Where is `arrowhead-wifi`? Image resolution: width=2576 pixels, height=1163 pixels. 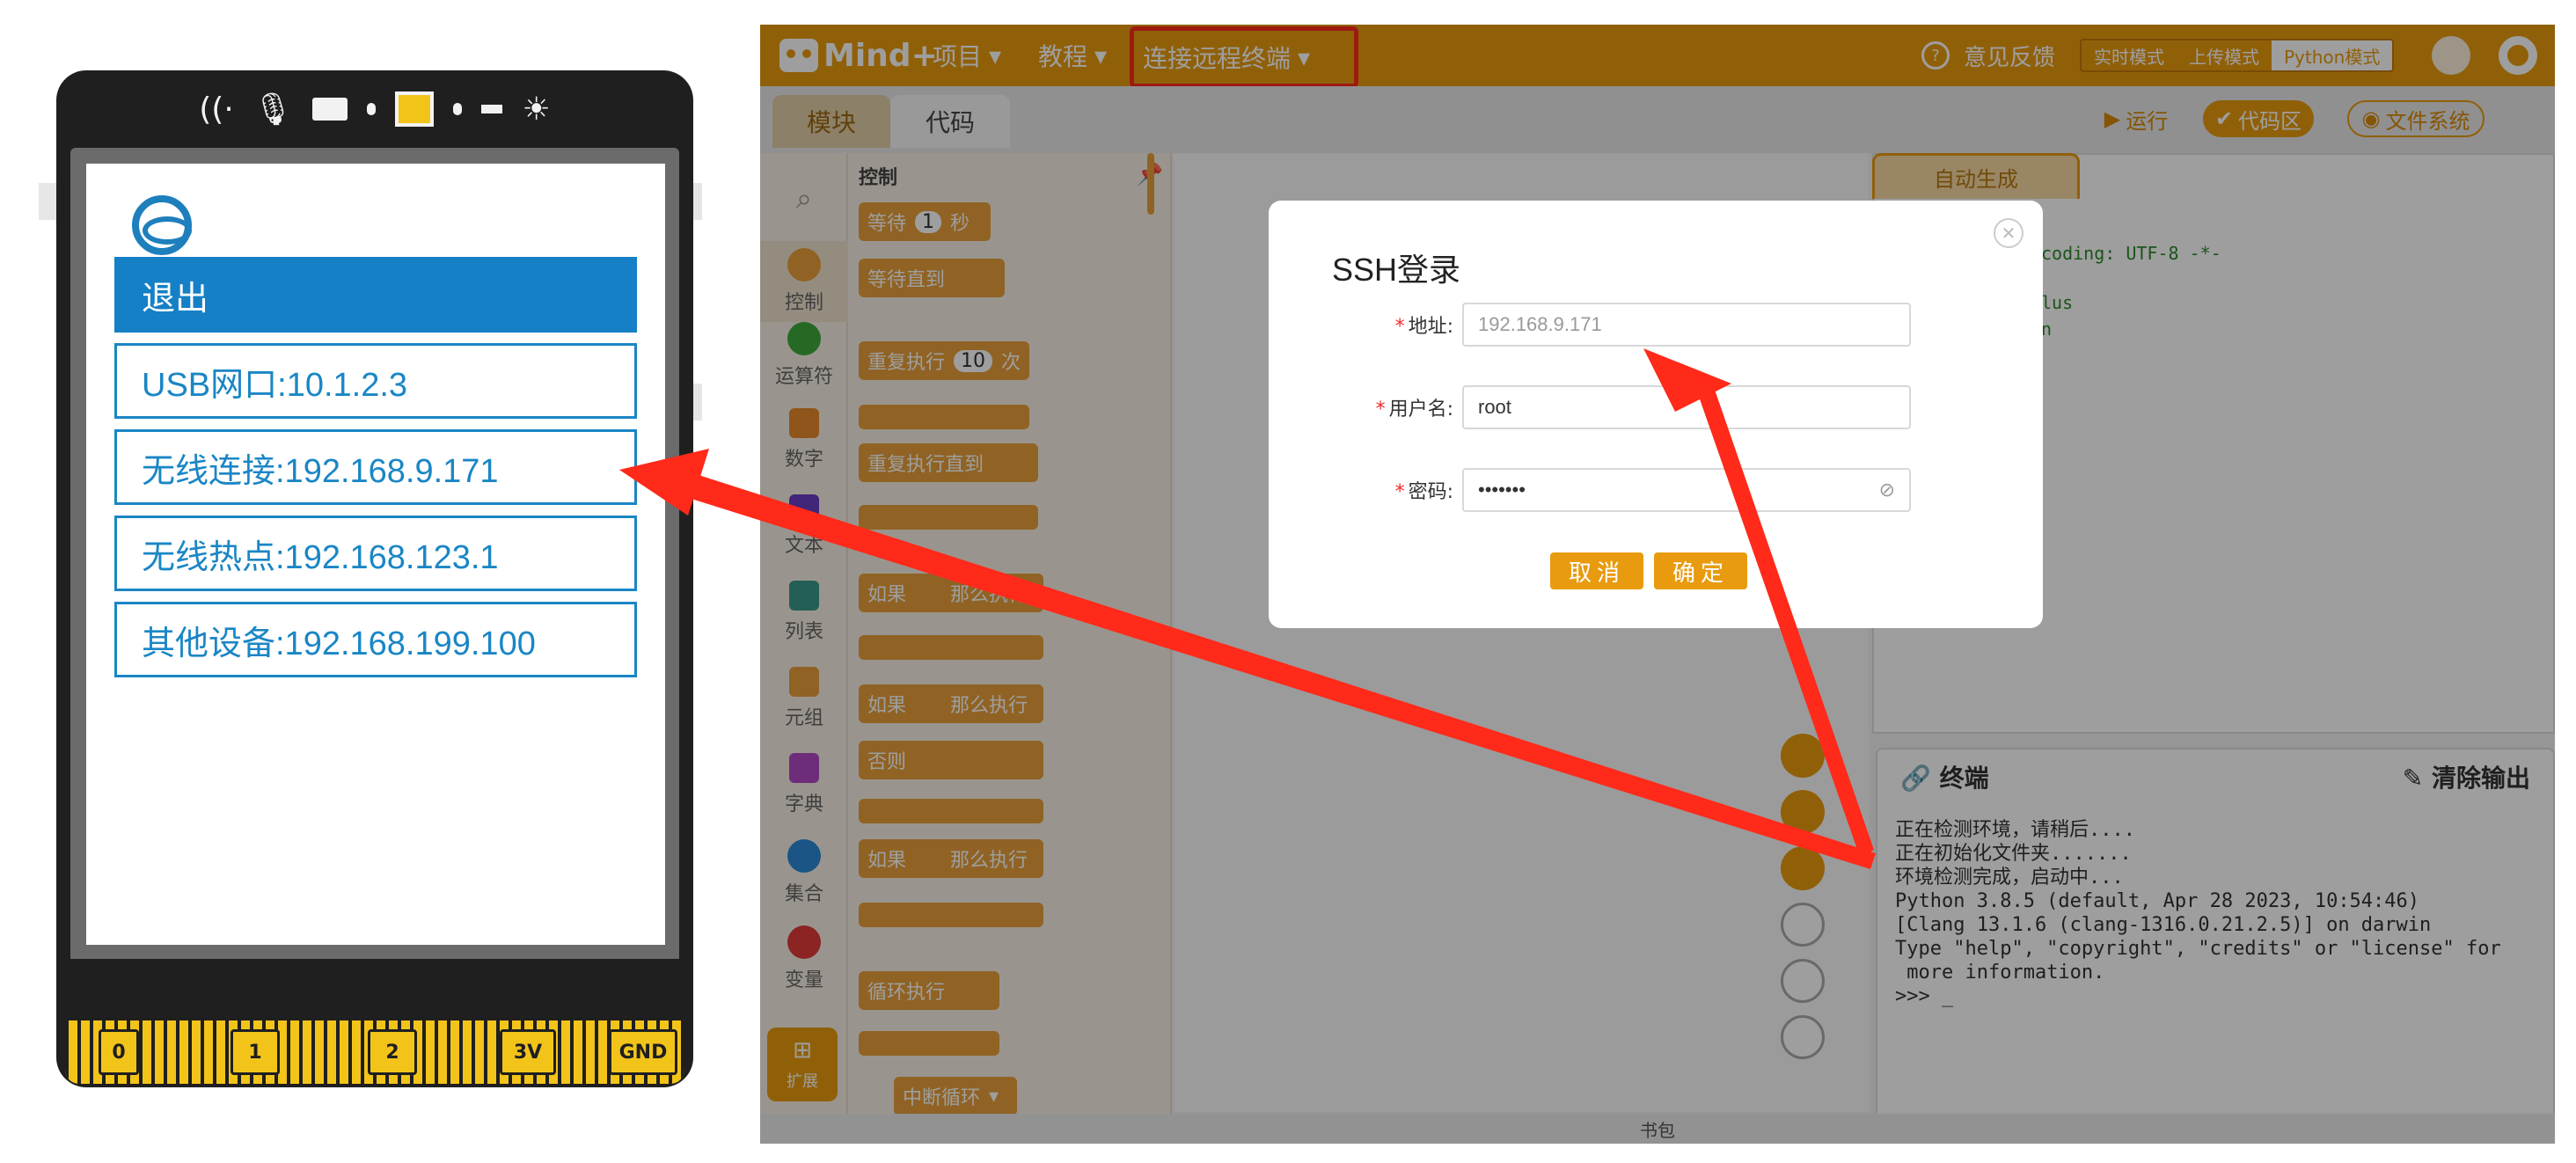 arrowhead-wifi is located at coordinates (664, 482).